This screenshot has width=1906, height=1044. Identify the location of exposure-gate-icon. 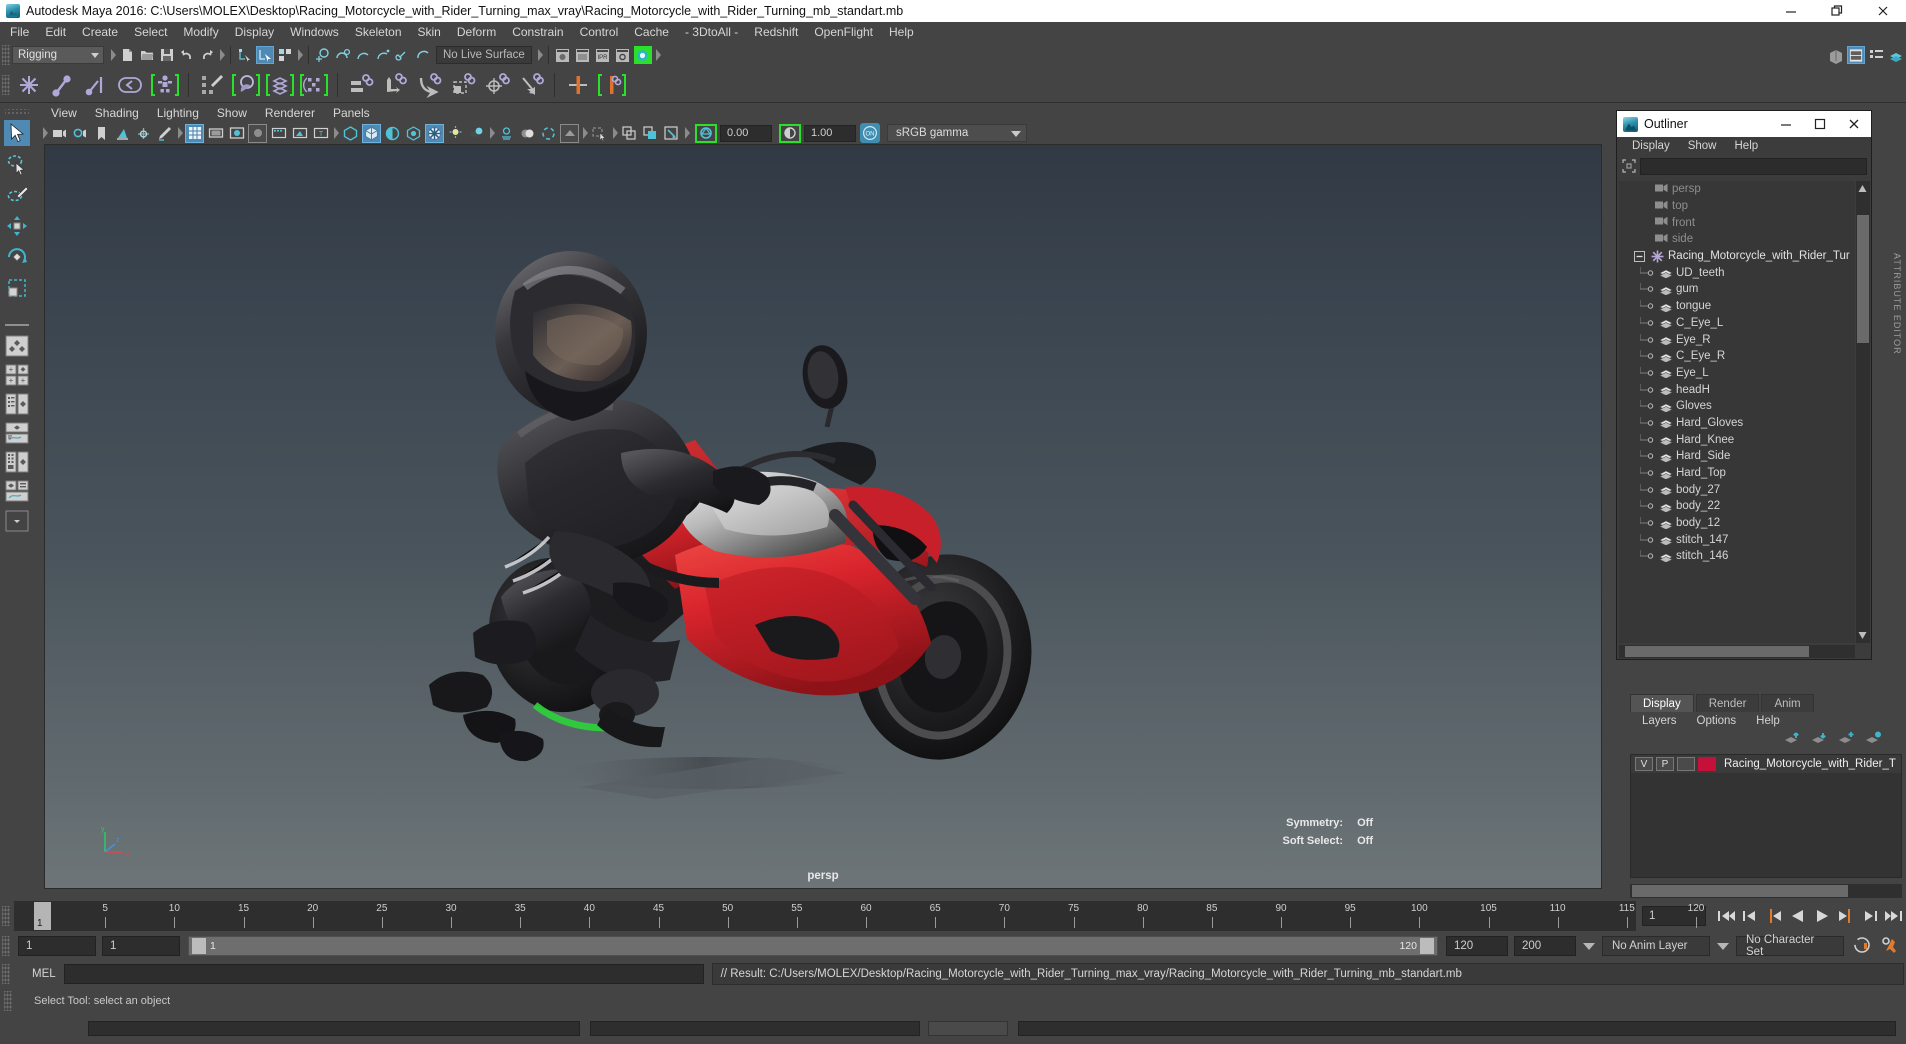
(706, 133).